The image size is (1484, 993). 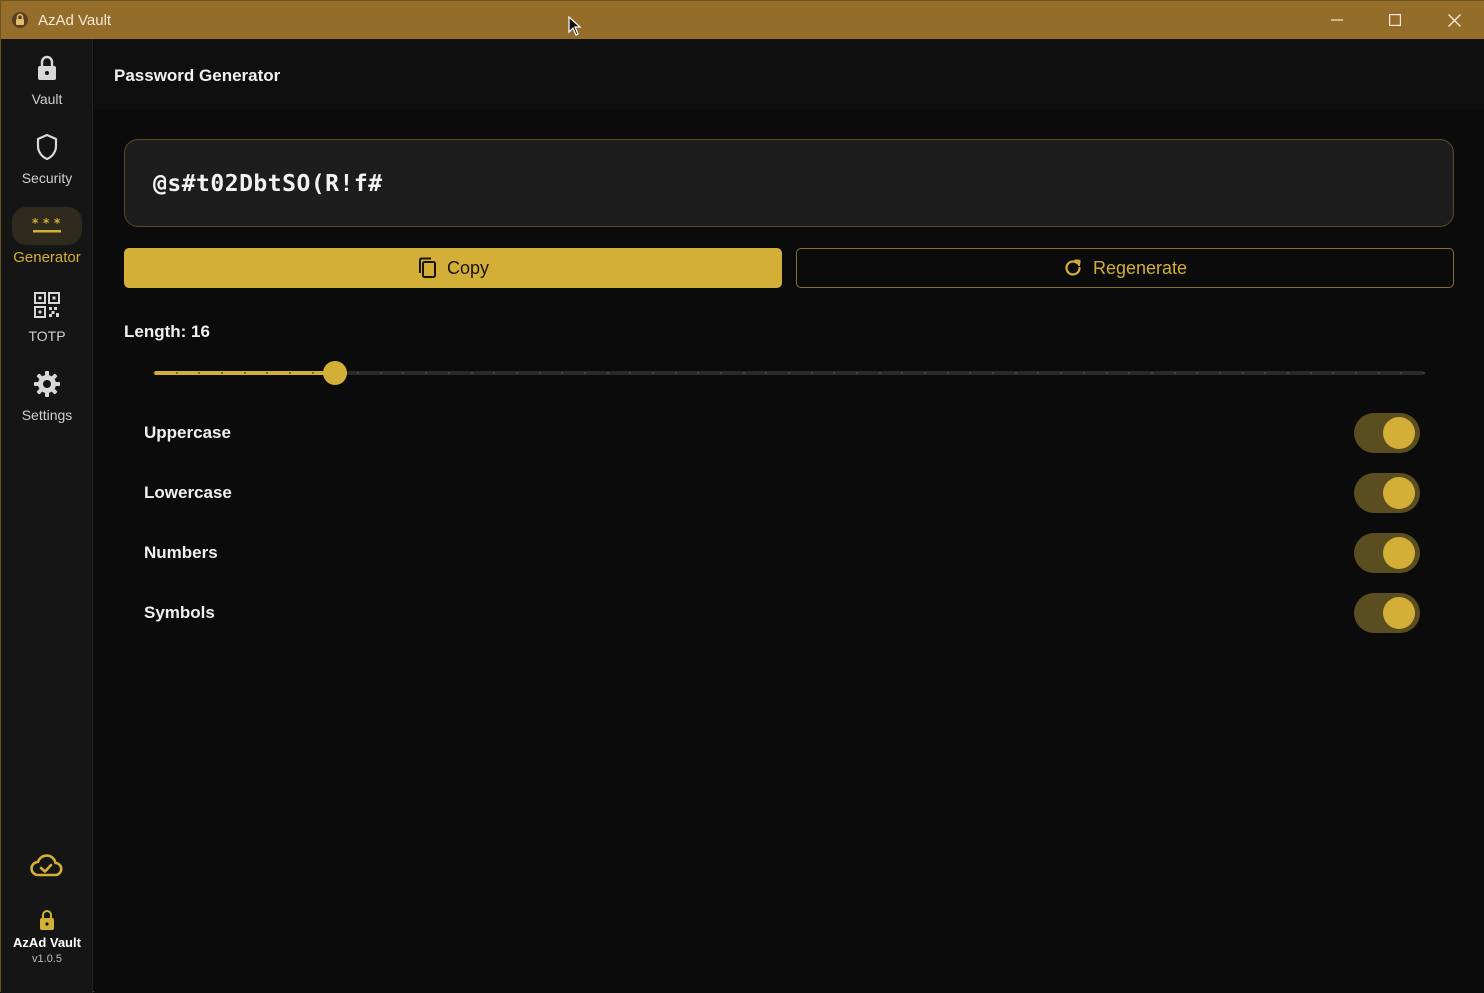 What do you see at coordinates (468, 267) in the screenshot?
I see `copy-button-label: Copy` at bounding box center [468, 267].